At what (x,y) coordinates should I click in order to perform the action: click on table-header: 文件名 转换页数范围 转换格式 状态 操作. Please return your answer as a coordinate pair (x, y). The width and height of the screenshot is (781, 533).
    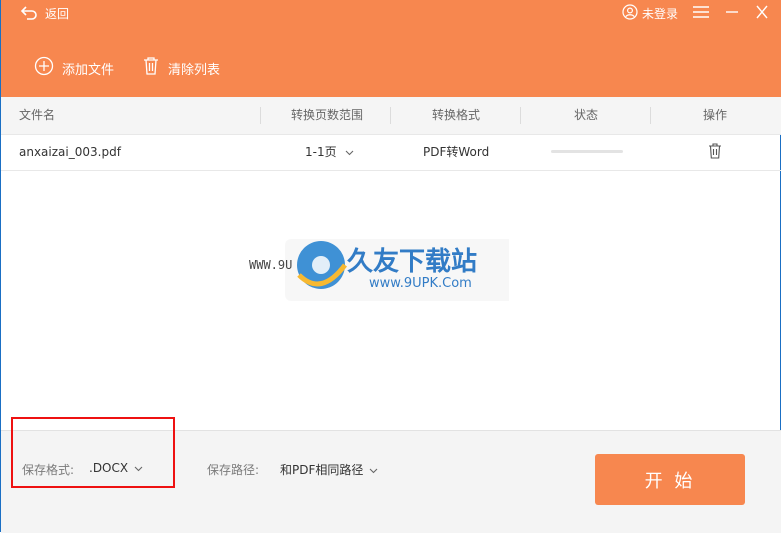
    Looking at the image, I should click on (391, 116).